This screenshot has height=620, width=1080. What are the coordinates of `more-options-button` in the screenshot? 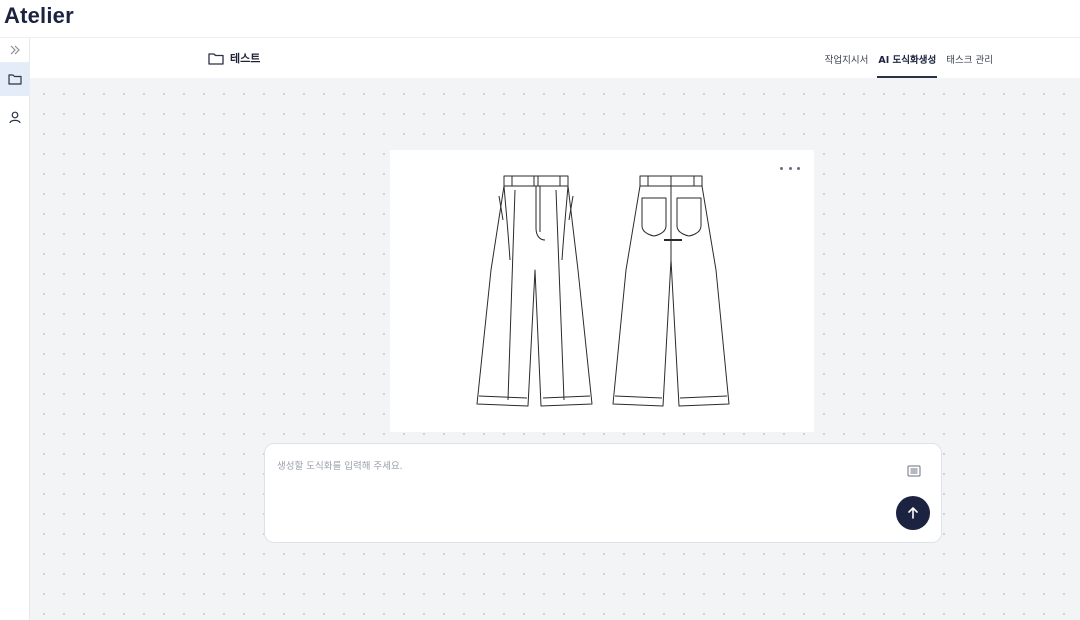 It's located at (790, 168).